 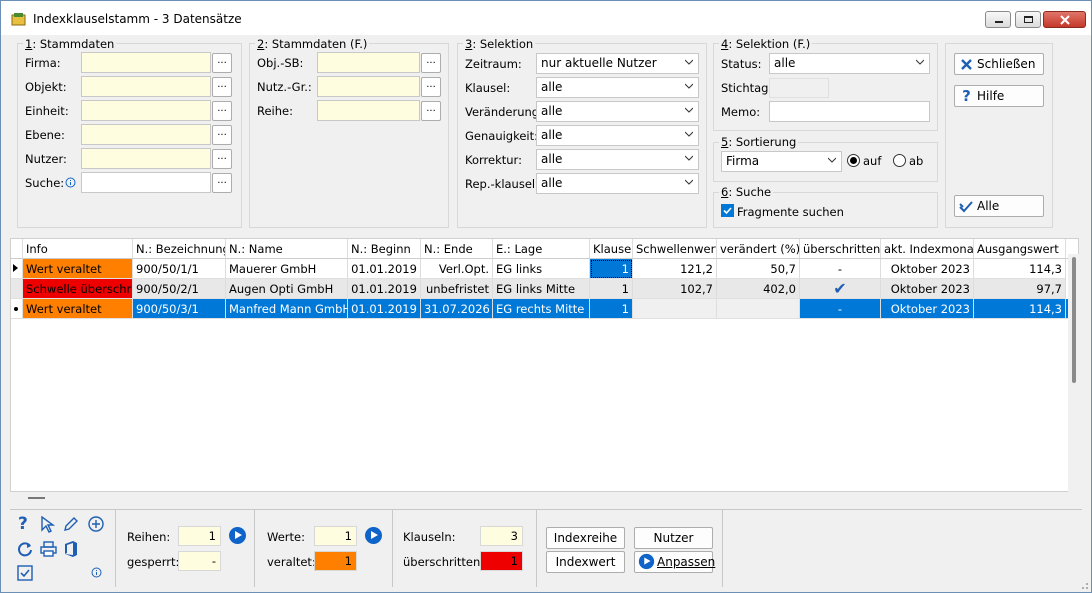 I want to click on name-cell: Mauerer GmbH, so click(x=287, y=269).